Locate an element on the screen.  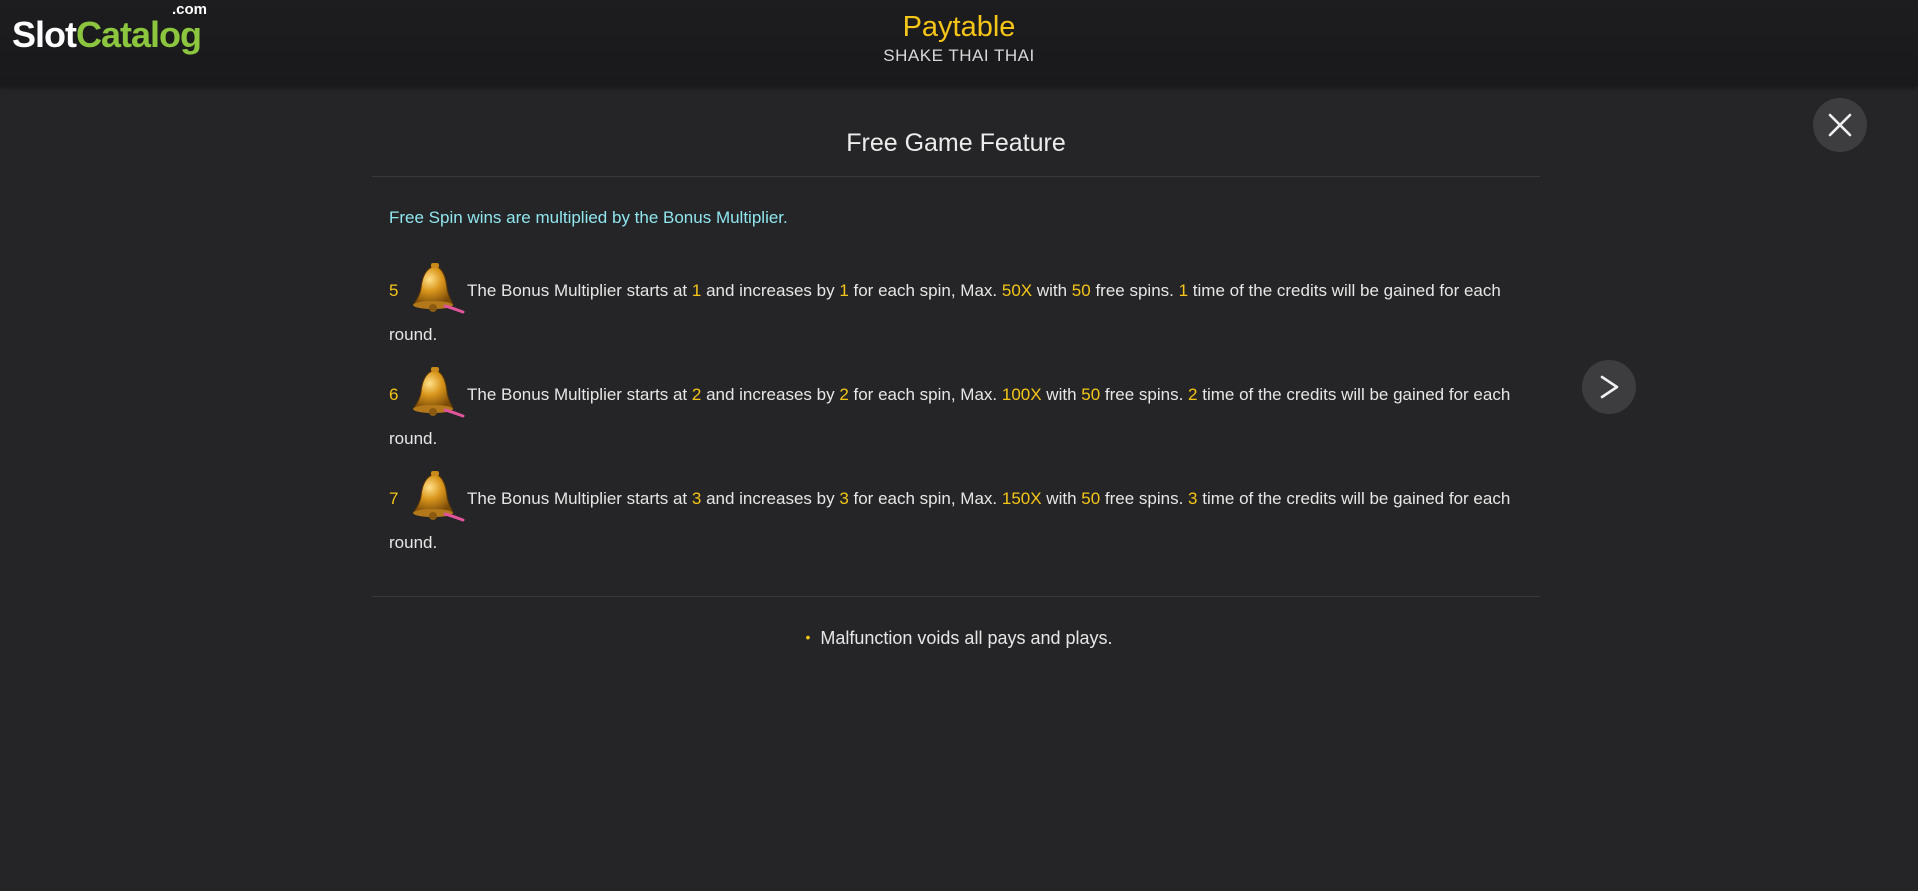
symbol-count: 5 is located at coordinates (394, 290).